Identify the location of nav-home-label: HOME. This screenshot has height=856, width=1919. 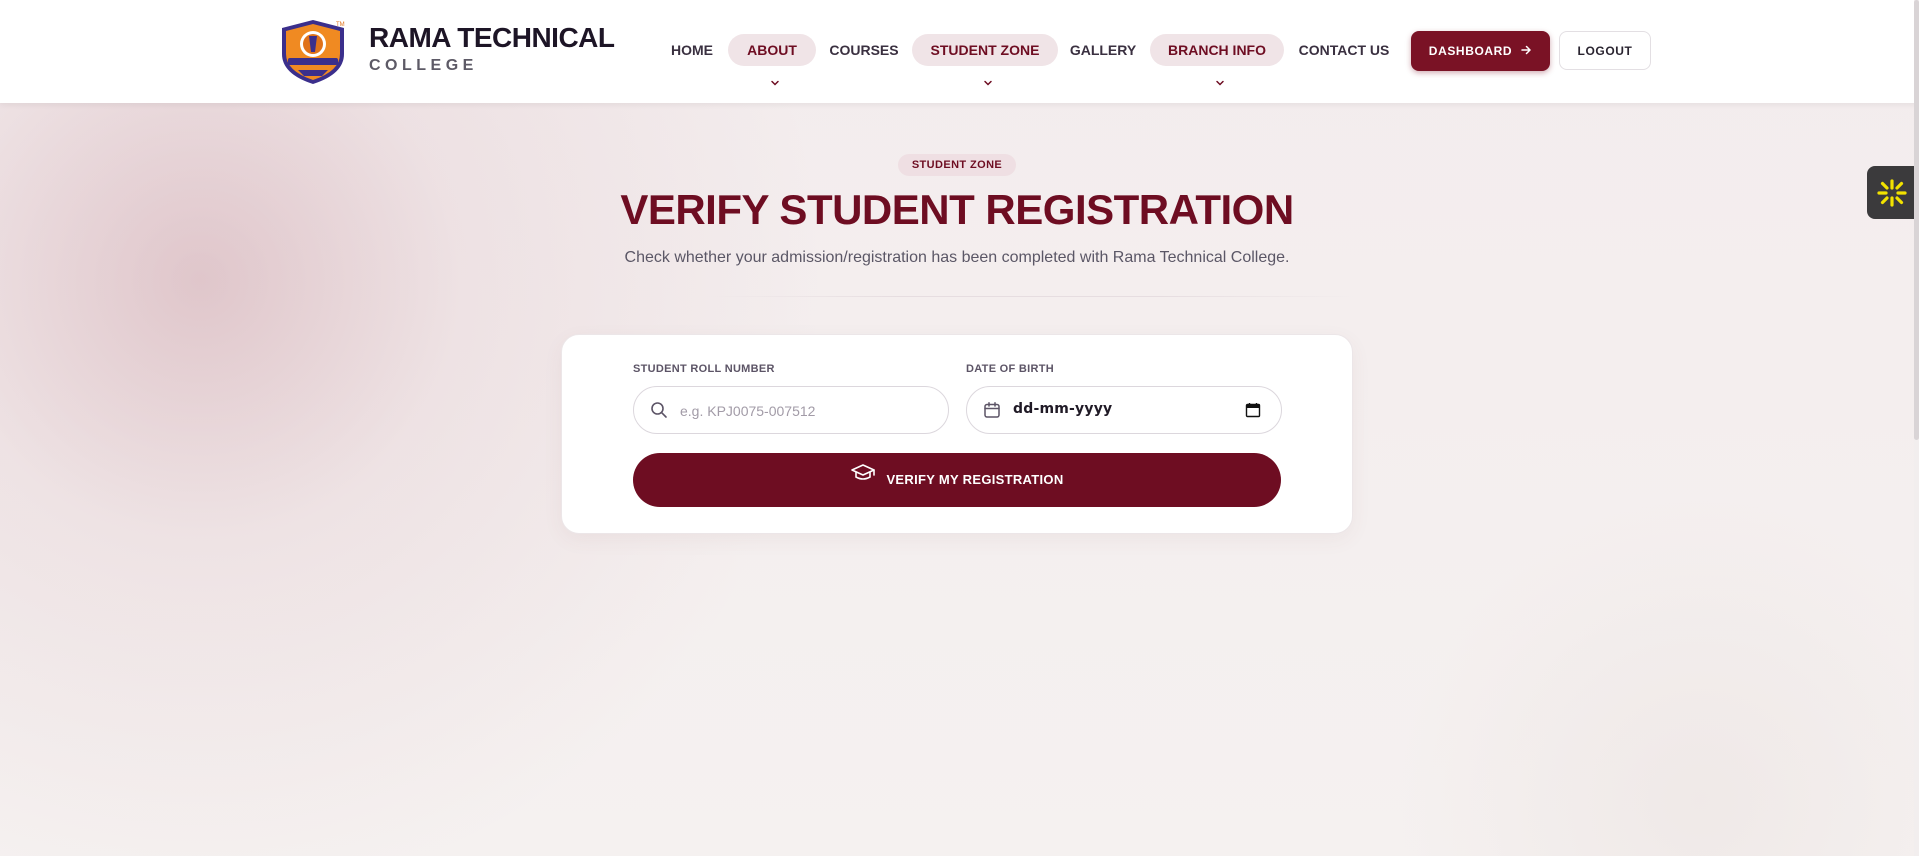
(692, 50).